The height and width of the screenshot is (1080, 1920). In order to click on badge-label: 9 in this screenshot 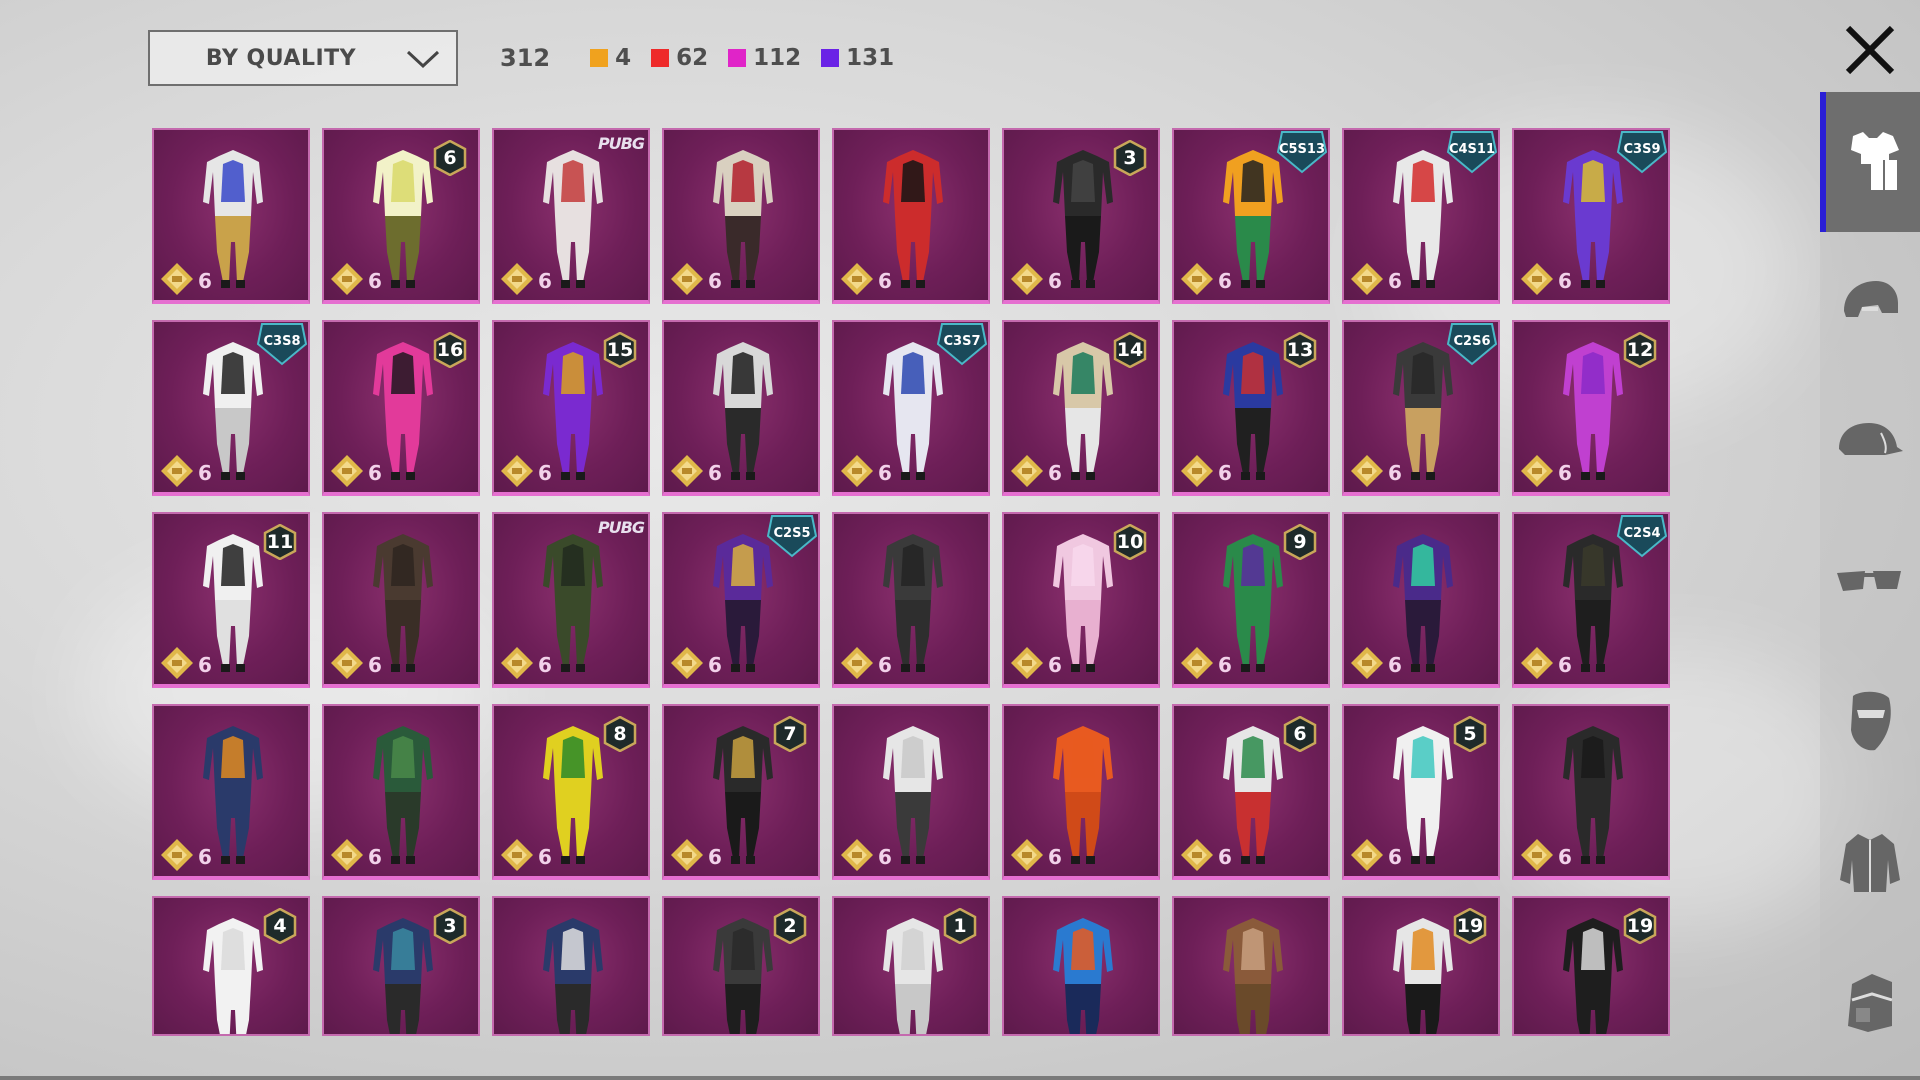, I will do `click(1300, 542)`.